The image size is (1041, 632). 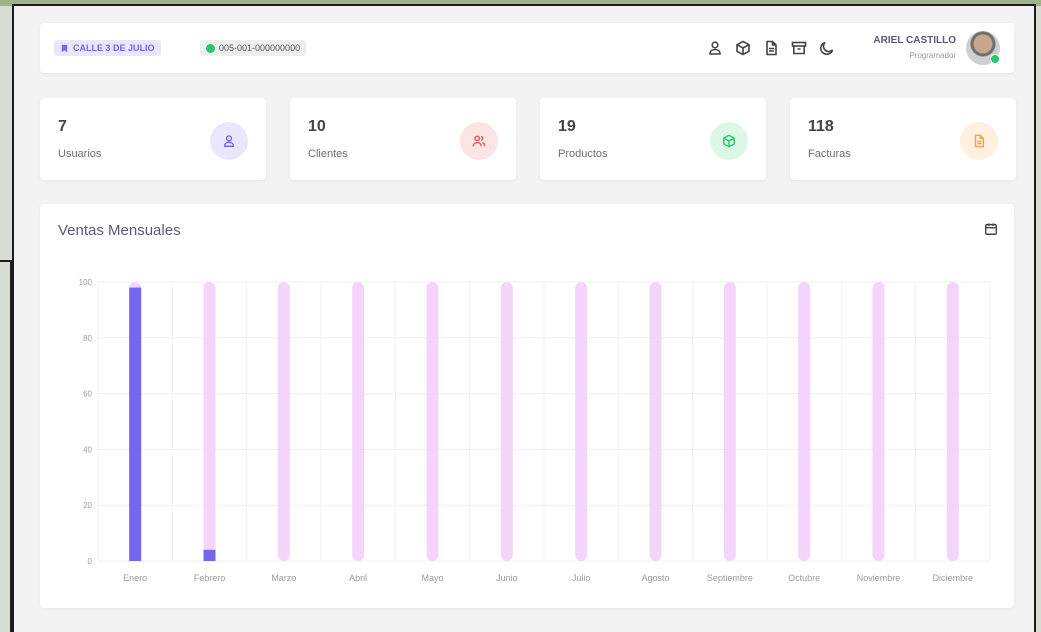 I want to click on x-tick-label: Marzo, so click(x=283, y=578).